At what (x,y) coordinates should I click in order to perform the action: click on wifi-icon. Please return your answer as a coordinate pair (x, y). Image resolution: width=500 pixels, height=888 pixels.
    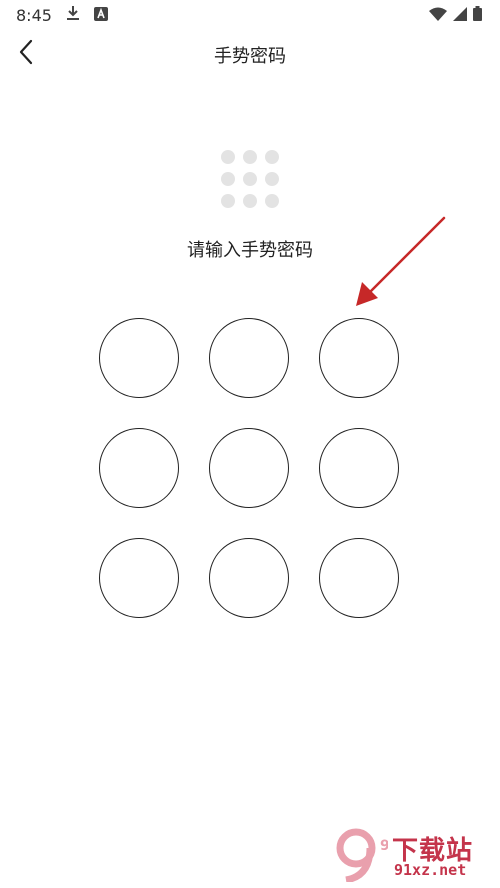
    Looking at the image, I should click on (438, 15).